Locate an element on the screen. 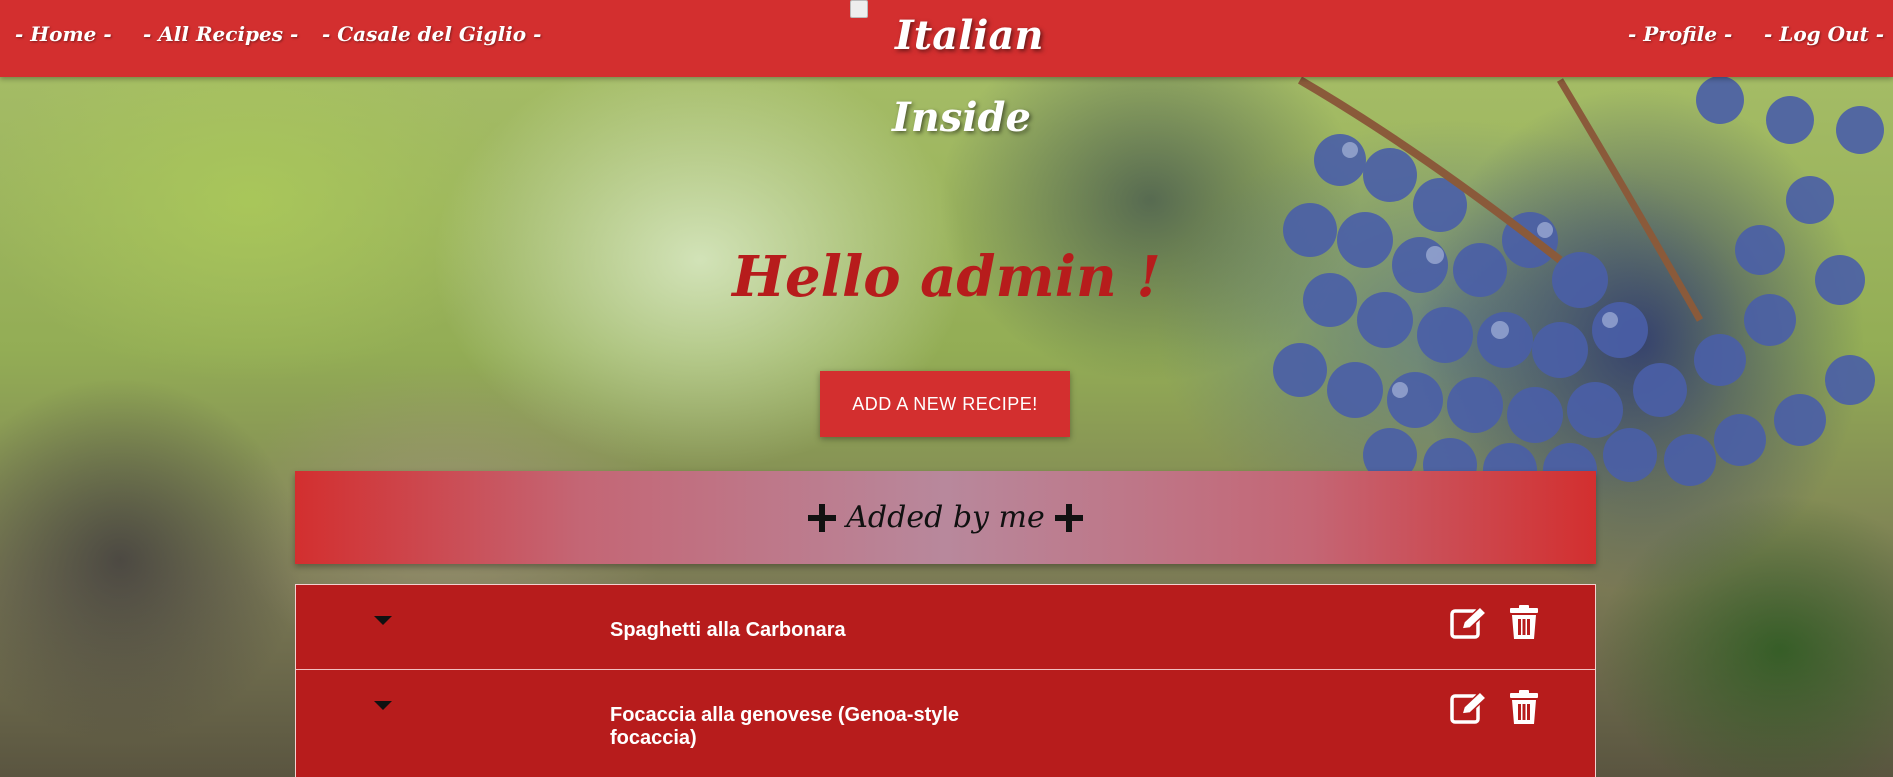  nav-profile-link: - Profile - is located at coordinates (1680, 34).